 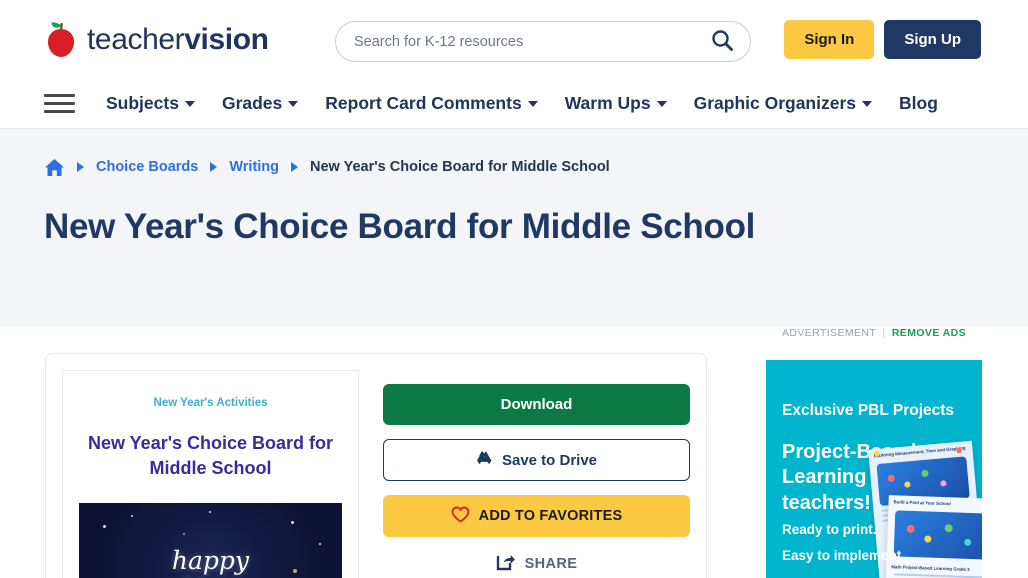 I want to click on nav-item-label: Graphic Organizers, so click(x=775, y=103).